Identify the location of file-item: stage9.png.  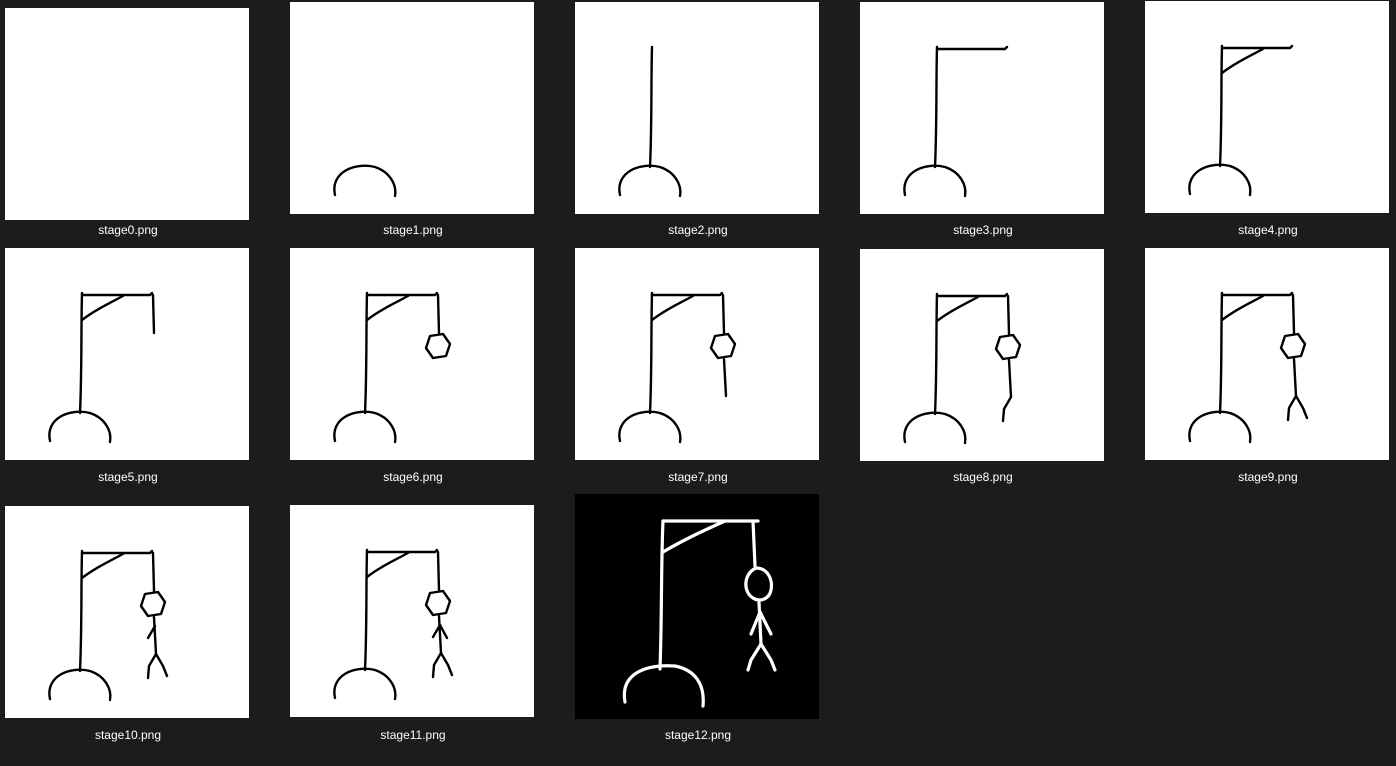
(1268, 370).